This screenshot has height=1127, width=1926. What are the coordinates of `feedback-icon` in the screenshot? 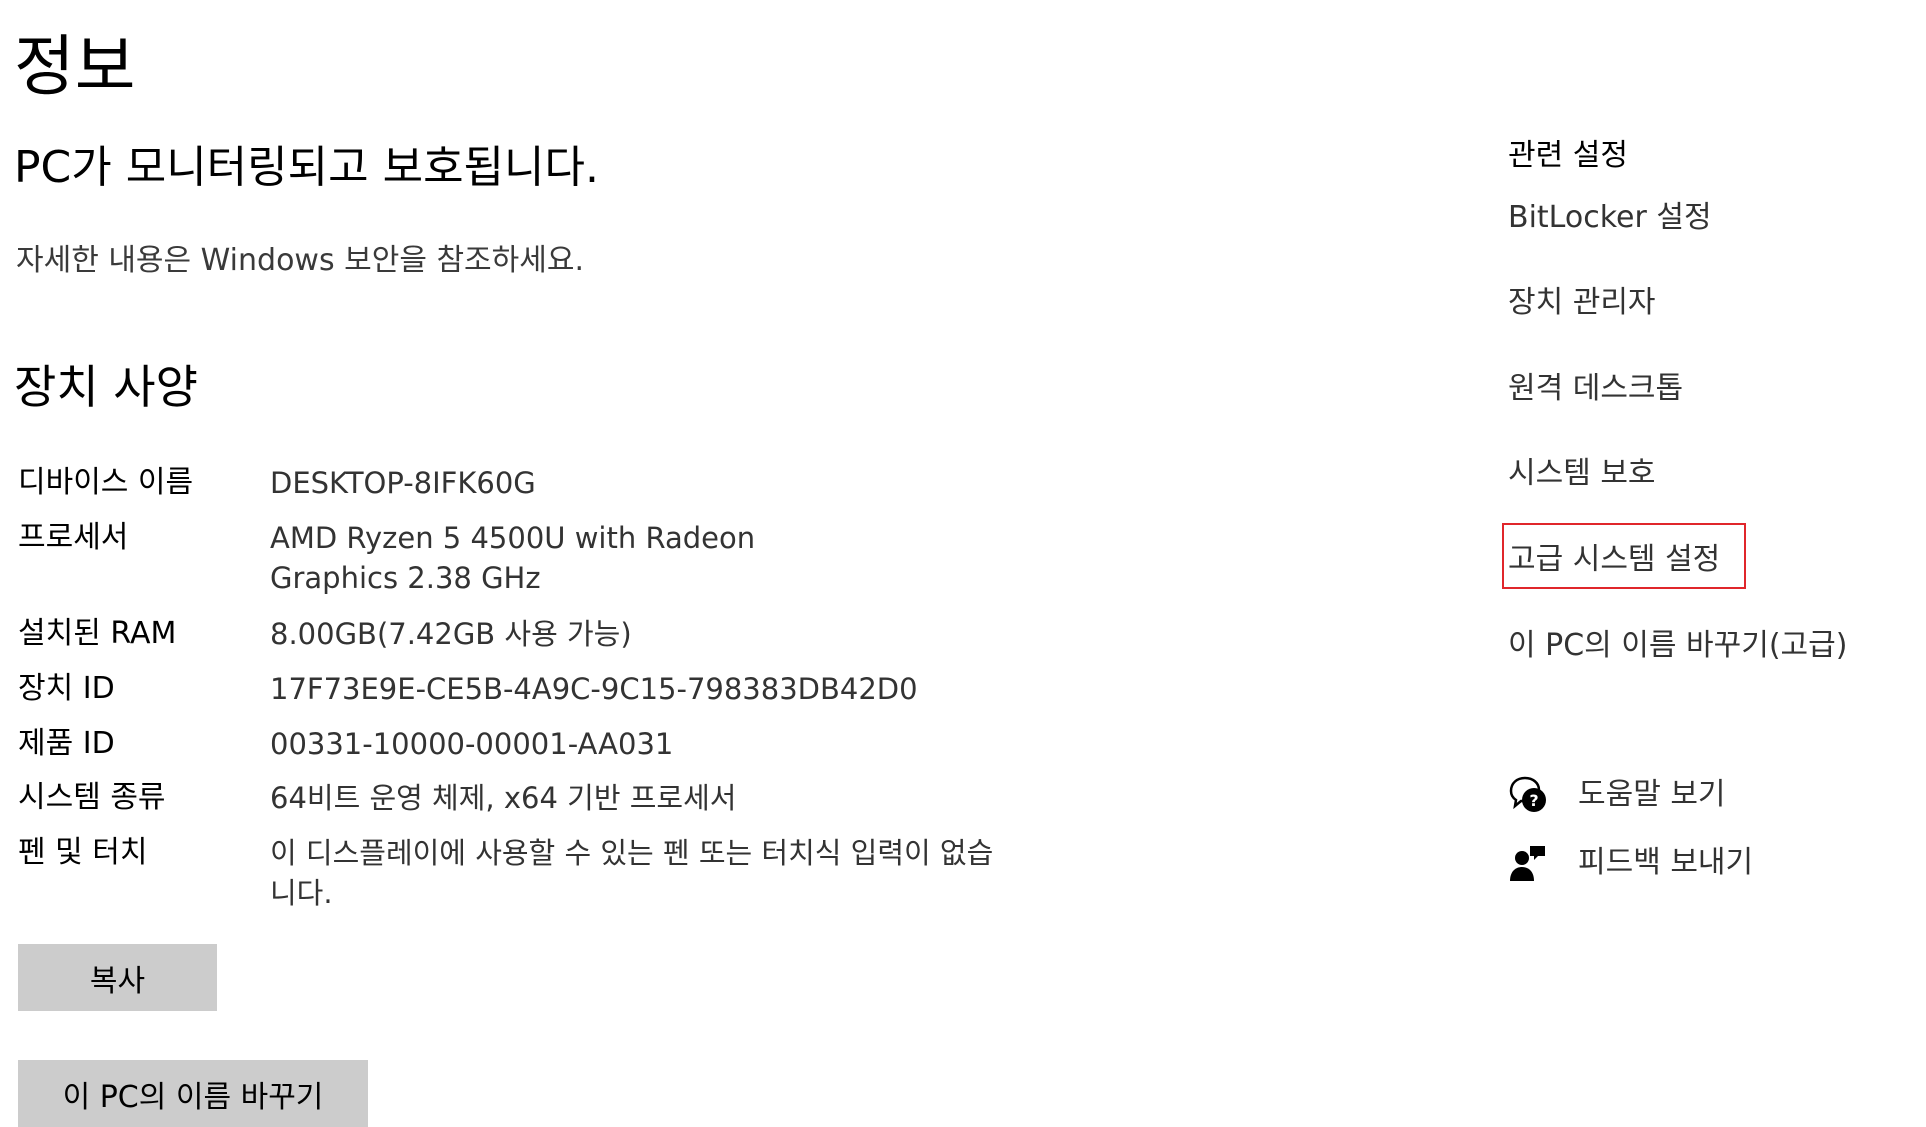 It's located at (1528, 863).